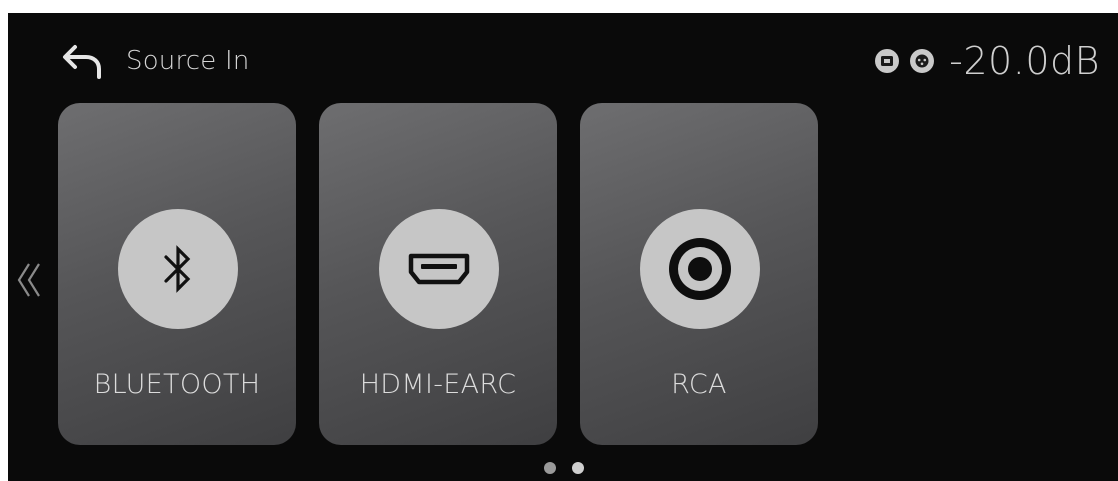 The image size is (1118, 481). What do you see at coordinates (564, 468) in the screenshot?
I see `page-indicator` at bounding box center [564, 468].